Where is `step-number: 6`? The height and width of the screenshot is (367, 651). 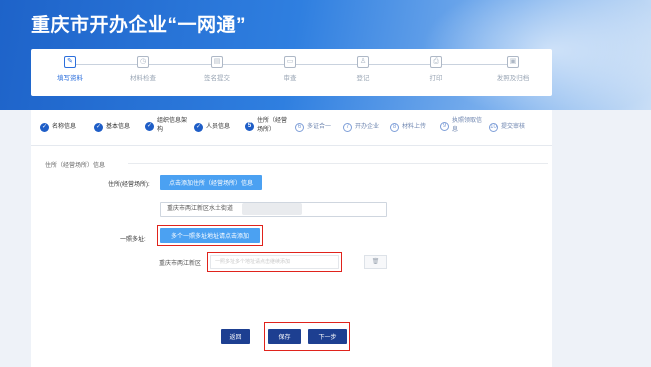
step-number: 6 is located at coordinates (299, 127).